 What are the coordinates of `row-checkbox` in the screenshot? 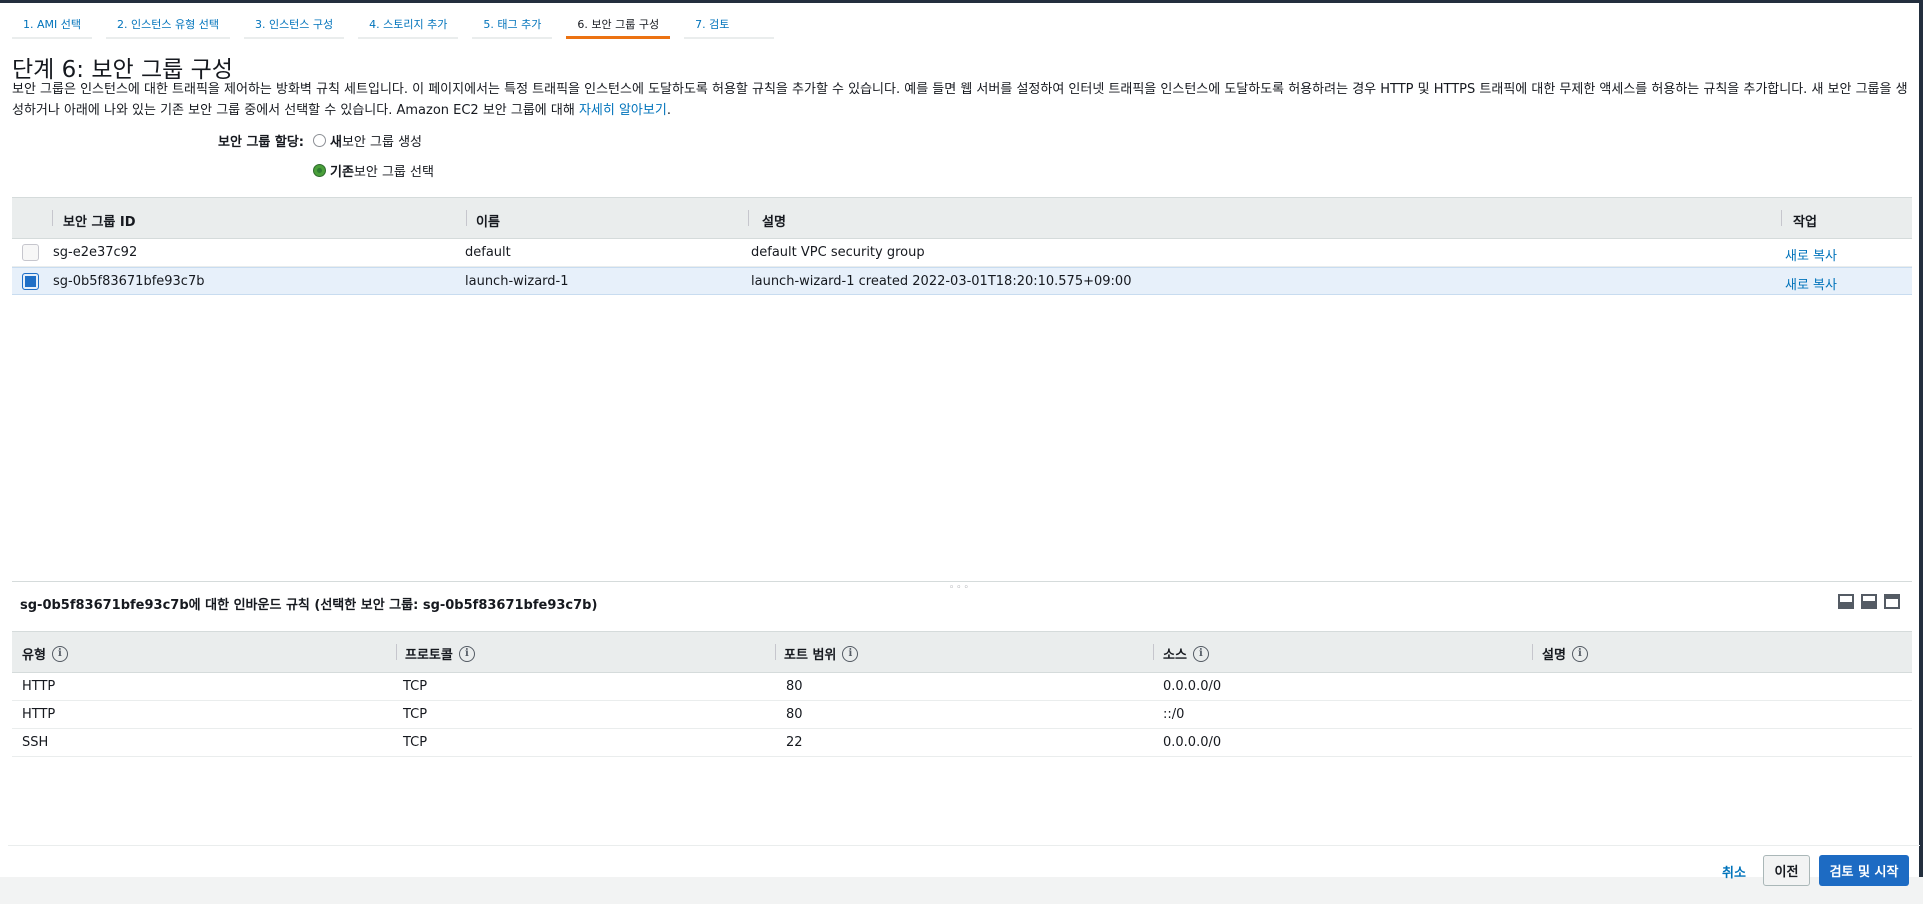 It's located at (30, 252).